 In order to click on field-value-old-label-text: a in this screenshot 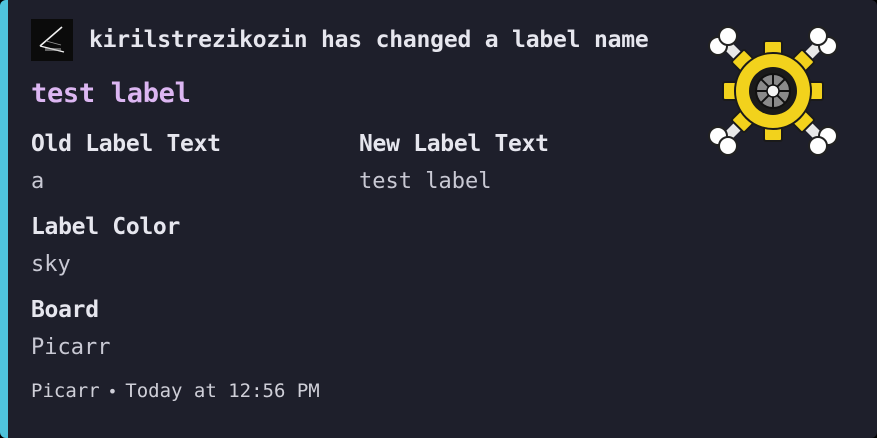, I will do `click(38, 181)`.